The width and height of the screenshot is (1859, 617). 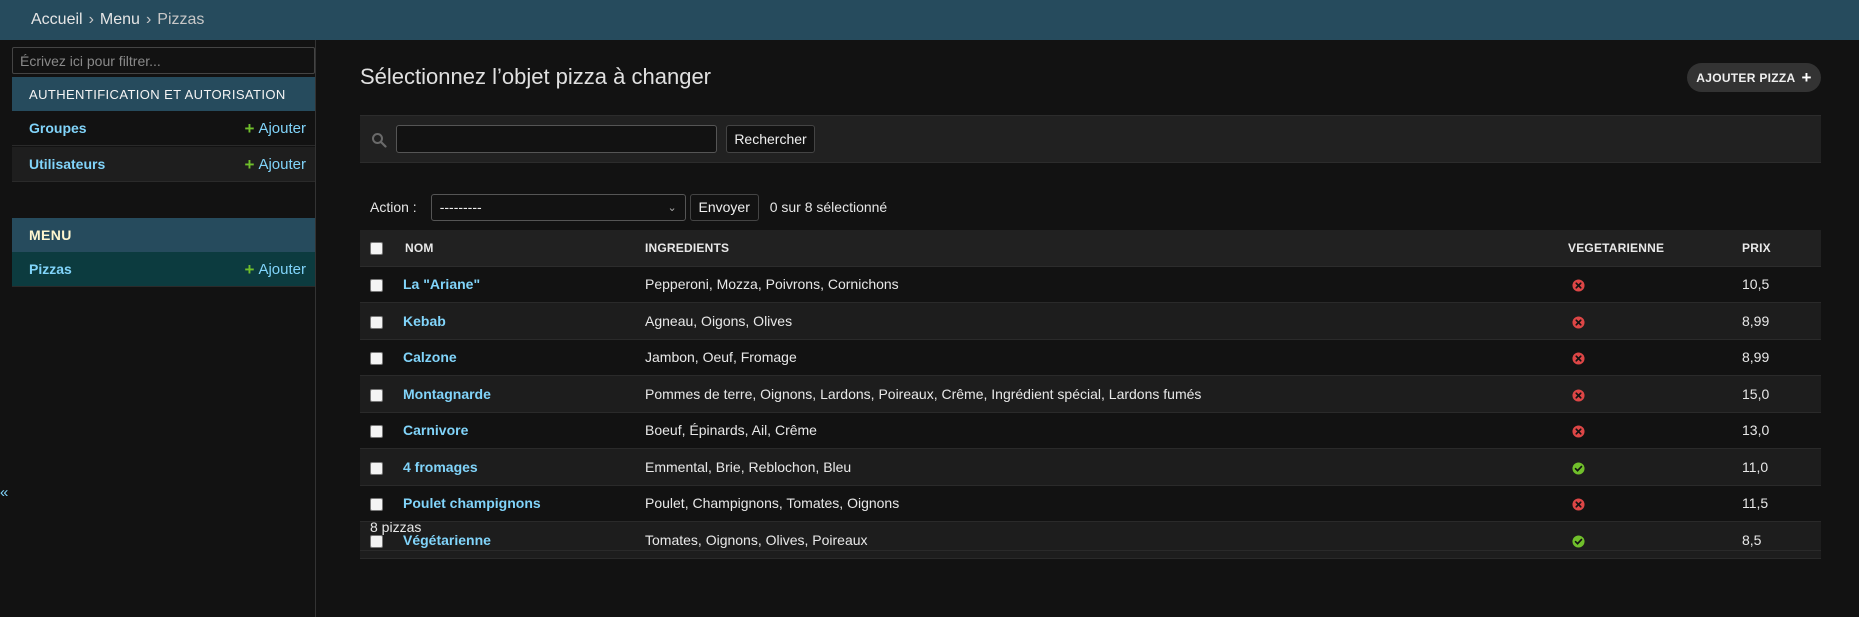 What do you see at coordinates (556, 139) in the screenshot?
I see `search-input` at bounding box center [556, 139].